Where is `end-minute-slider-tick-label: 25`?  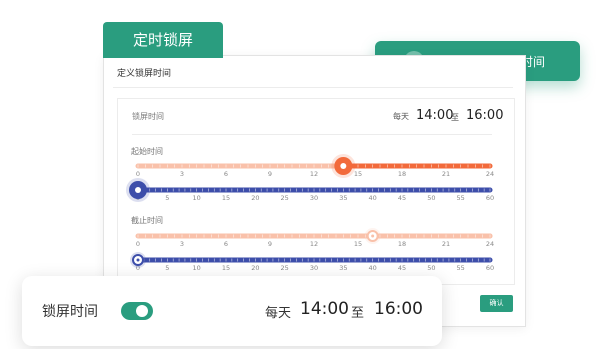
end-minute-slider-tick-label: 25 is located at coordinates (285, 268).